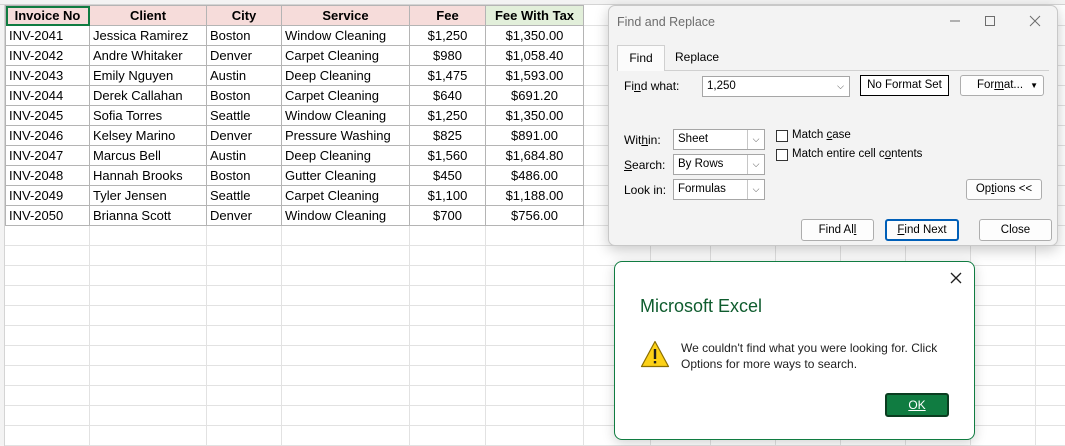  Describe the element at coordinates (655, 354) in the screenshot. I see `warning-icon` at that location.